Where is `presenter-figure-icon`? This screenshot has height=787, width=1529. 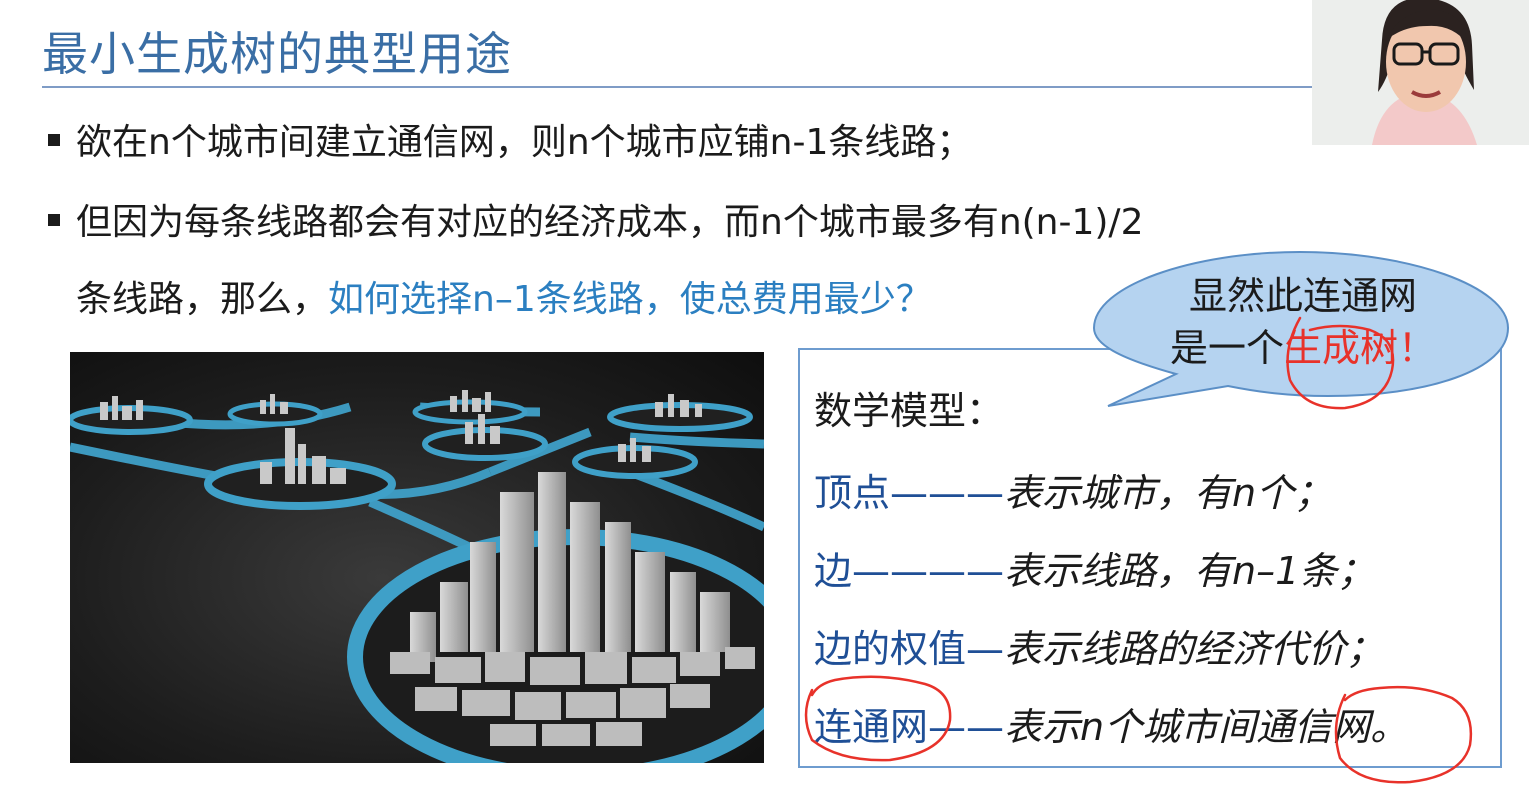
presenter-figure-icon is located at coordinates (1420, 72).